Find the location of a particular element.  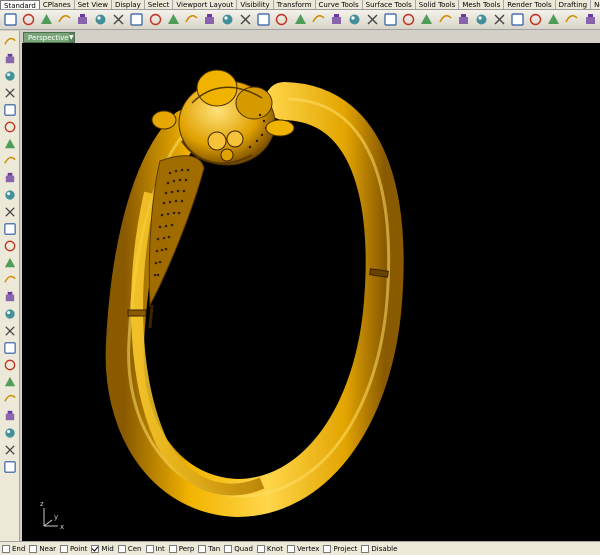

cylinder-tool-icon is located at coordinates (10, 297).